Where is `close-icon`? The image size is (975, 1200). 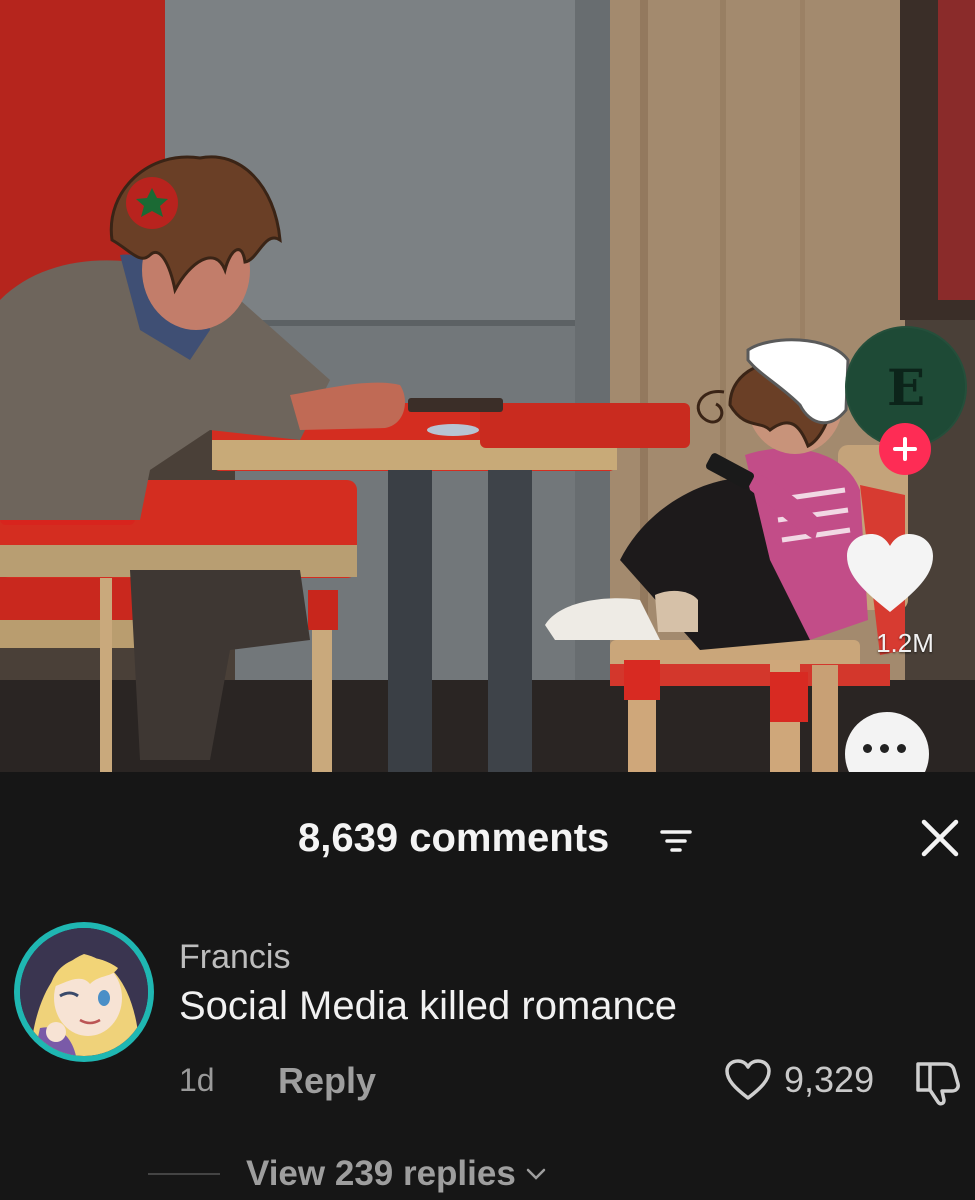 close-icon is located at coordinates (940, 838).